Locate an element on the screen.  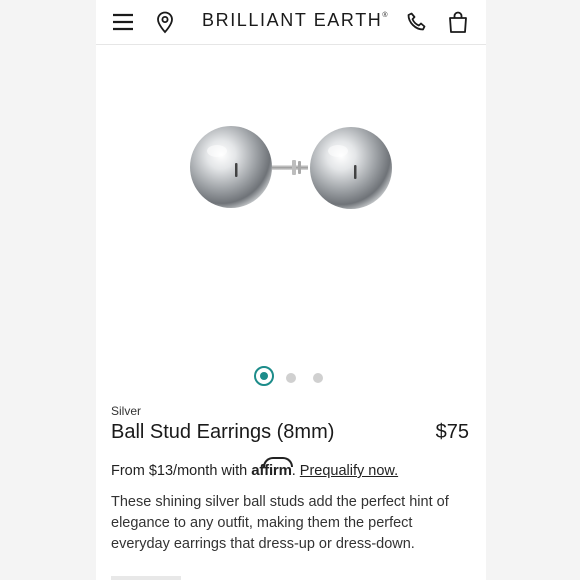
affirm-logo: affirm is located at coordinates (271, 470).